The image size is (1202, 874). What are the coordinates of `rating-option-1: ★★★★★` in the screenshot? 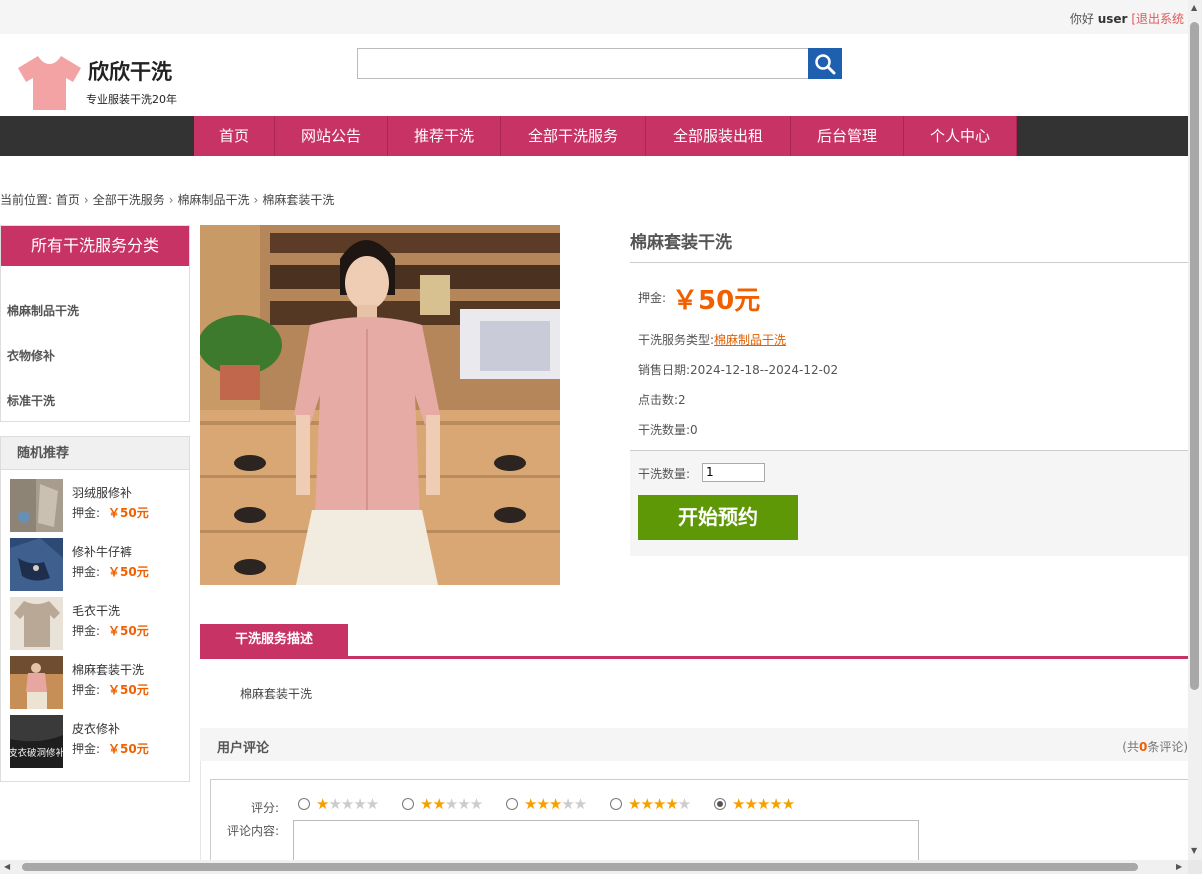 It's located at (338, 803).